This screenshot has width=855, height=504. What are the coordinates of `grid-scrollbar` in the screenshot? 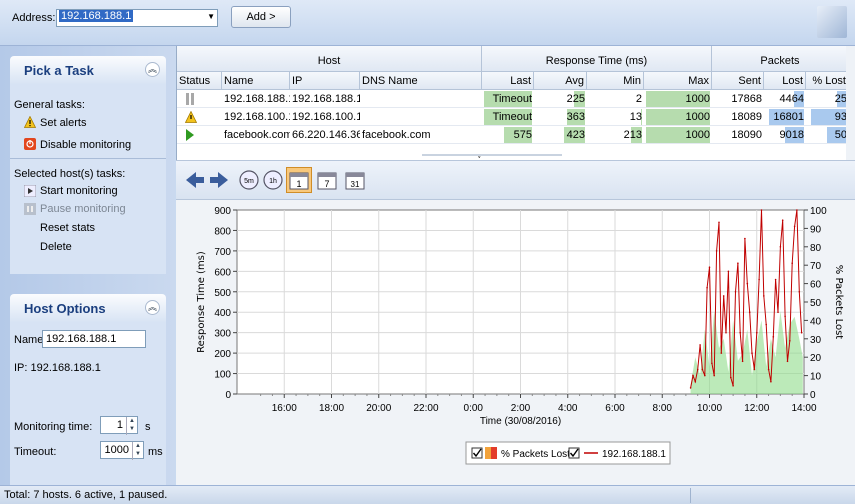 It's located at (850, 103).